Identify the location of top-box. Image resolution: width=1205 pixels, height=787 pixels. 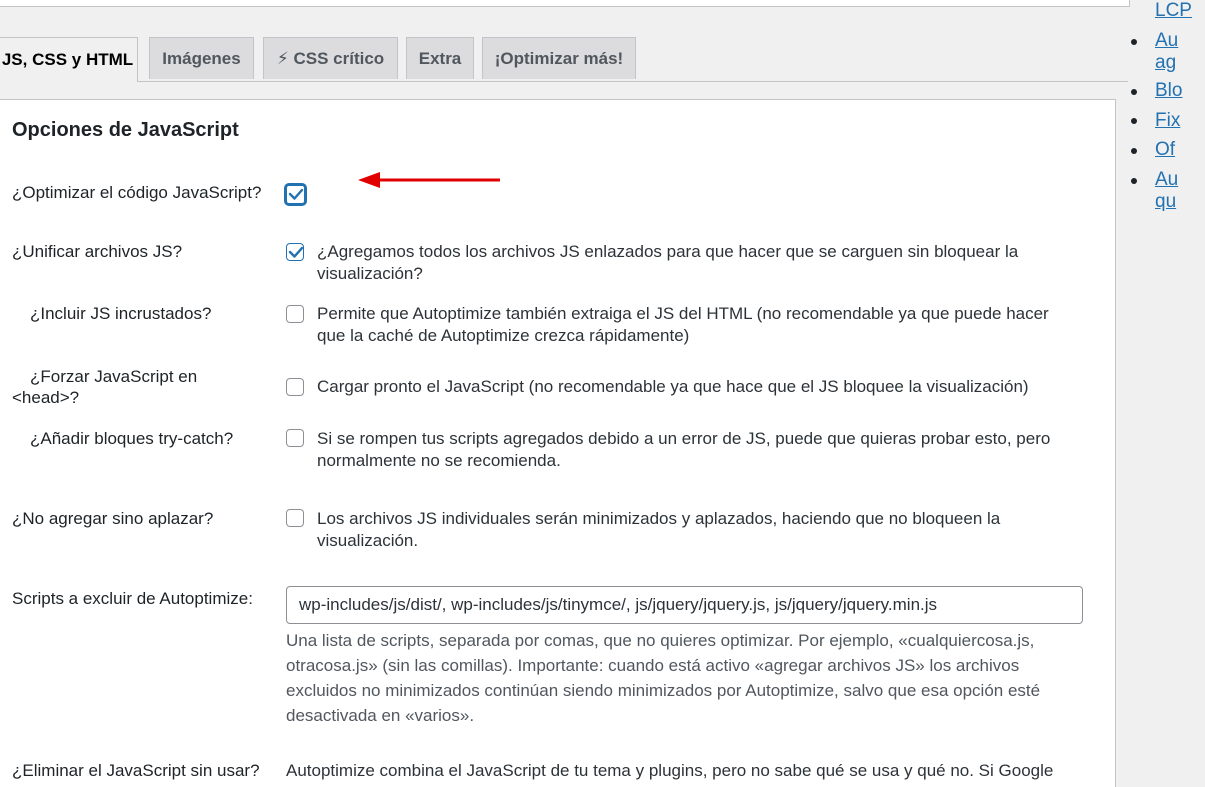
(565, 3).